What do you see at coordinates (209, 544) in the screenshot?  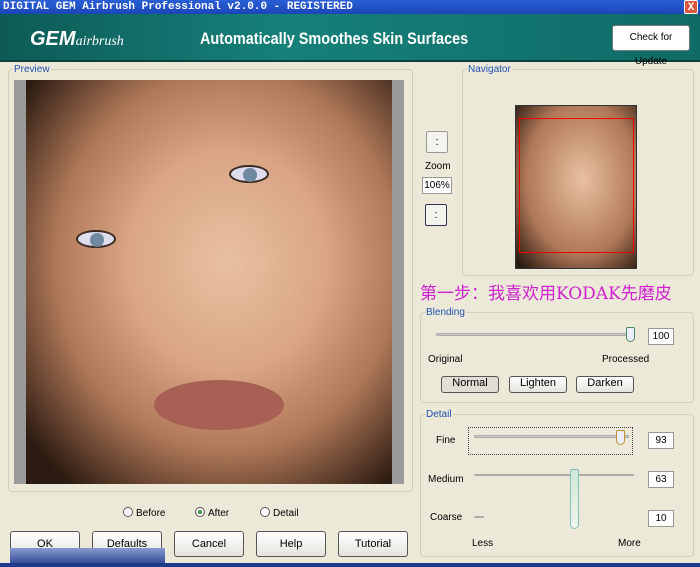 I see `cancel-button: Cancel` at bounding box center [209, 544].